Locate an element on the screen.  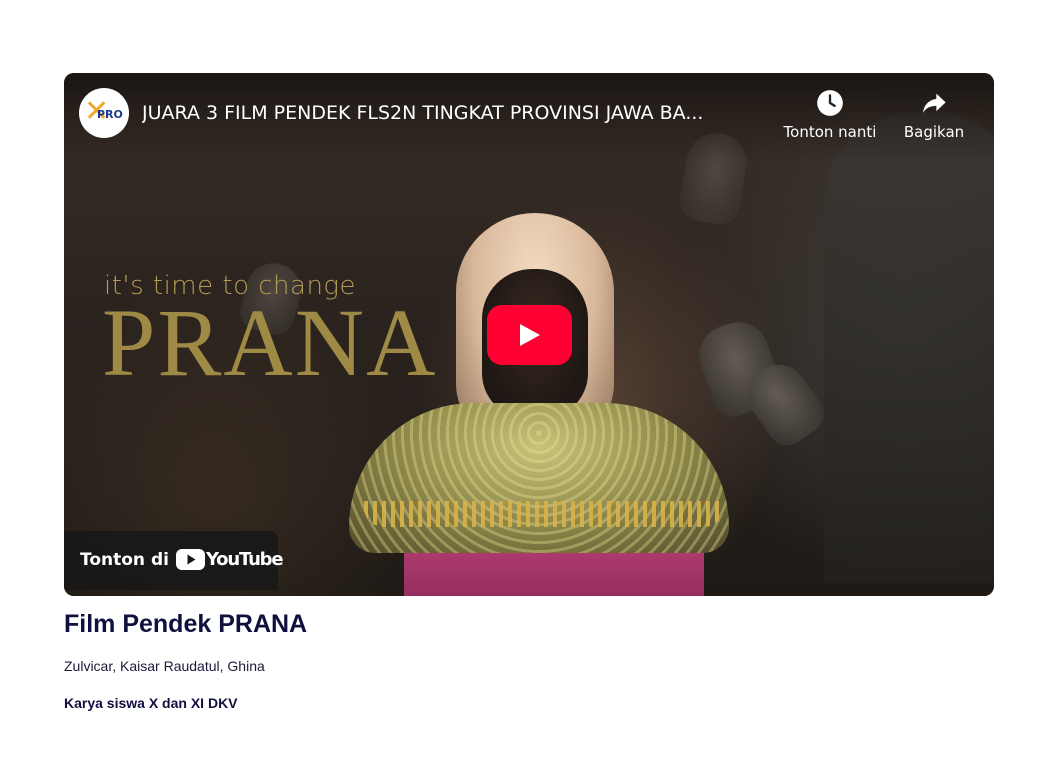
clock-icon is located at coordinates (830, 103).